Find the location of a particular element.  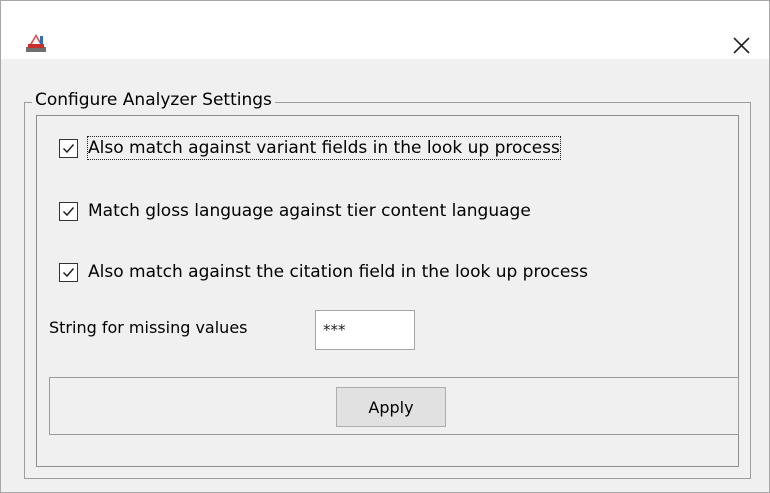

close-icon is located at coordinates (741, 45).